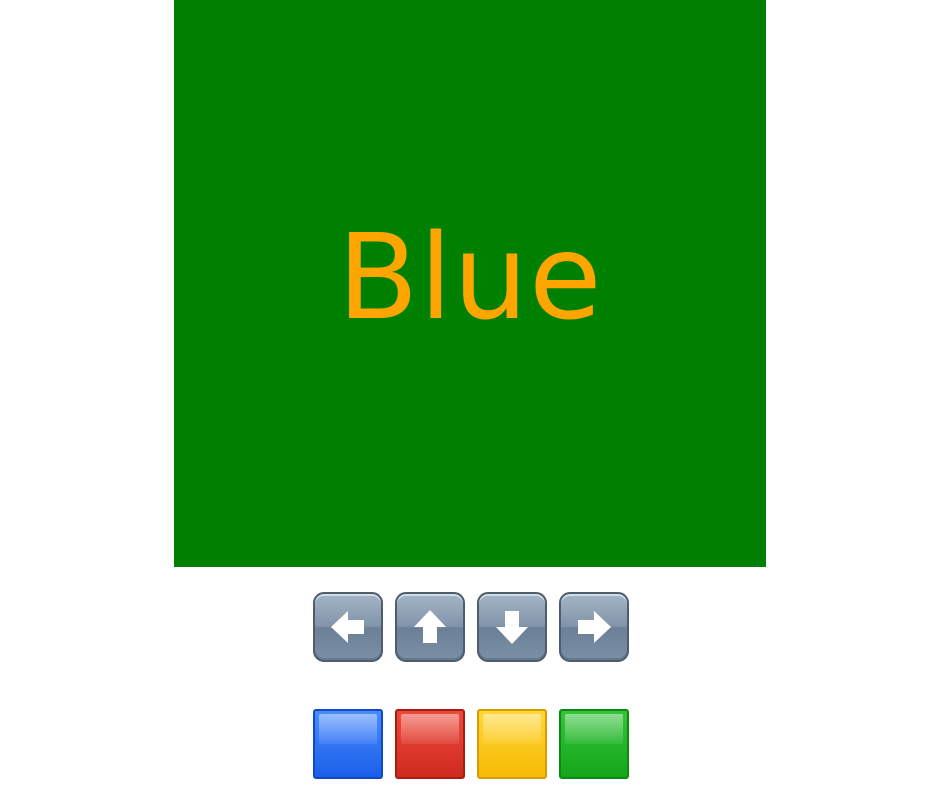 Image resolution: width=940 pixels, height=788 pixels. I want to click on green-color-button, so click(594, 744).